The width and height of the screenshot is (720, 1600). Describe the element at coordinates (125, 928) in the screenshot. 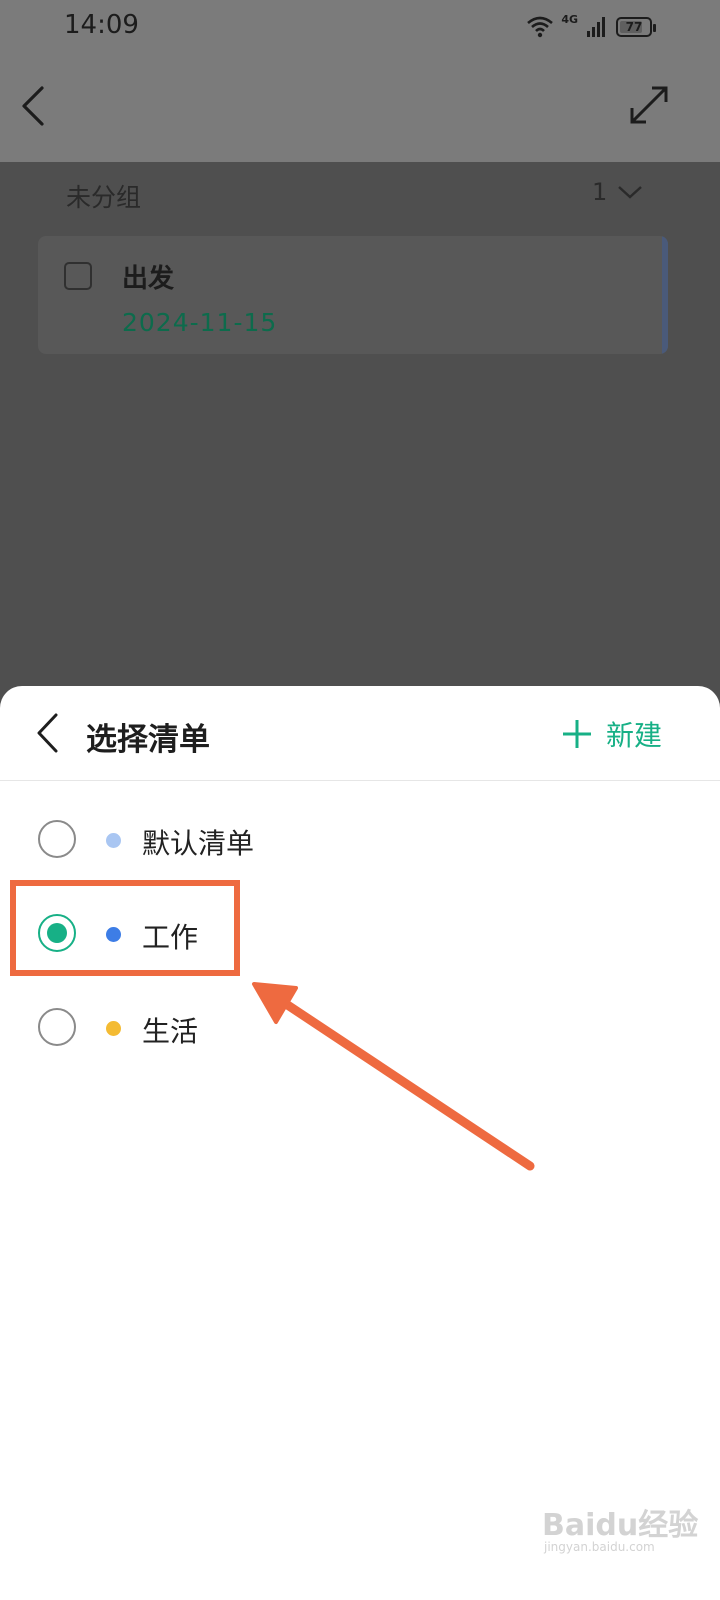

I see `annotation-highlight-box` at that location.